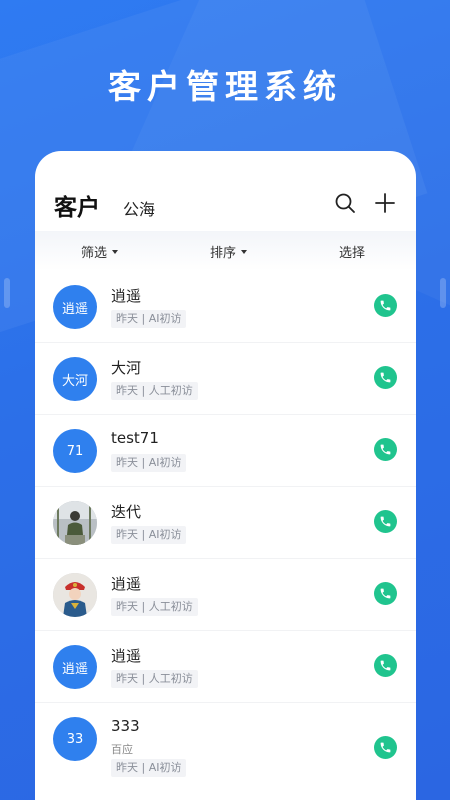  What do you see at coordinates (75, 379) in the screenshot?
I see `avatar: 大河` at bounding box center [75, 379].